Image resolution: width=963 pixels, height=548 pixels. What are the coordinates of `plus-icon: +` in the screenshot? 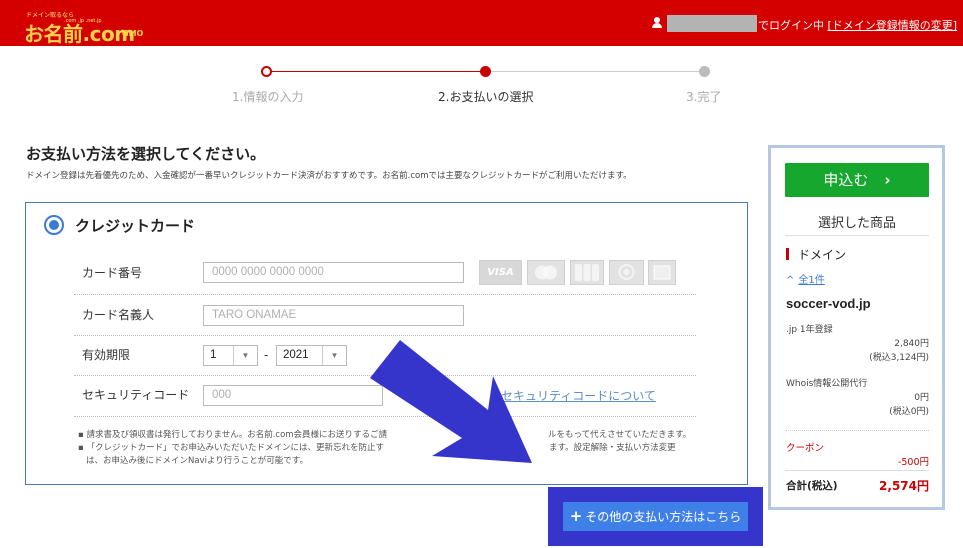 It's located at (576, 516).